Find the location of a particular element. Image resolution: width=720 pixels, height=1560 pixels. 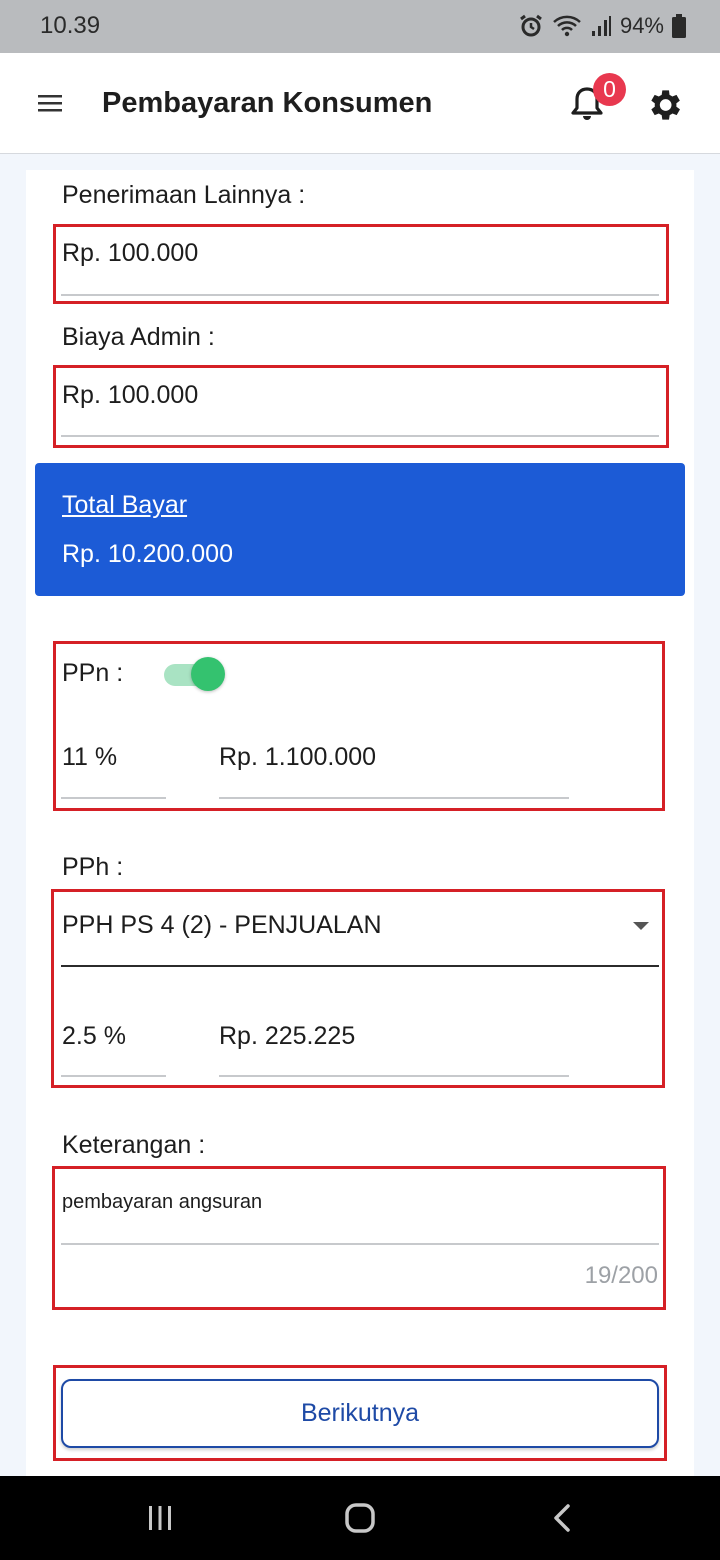

pph-rate-input: 2.5 % is located at coordinates (94, 1036).